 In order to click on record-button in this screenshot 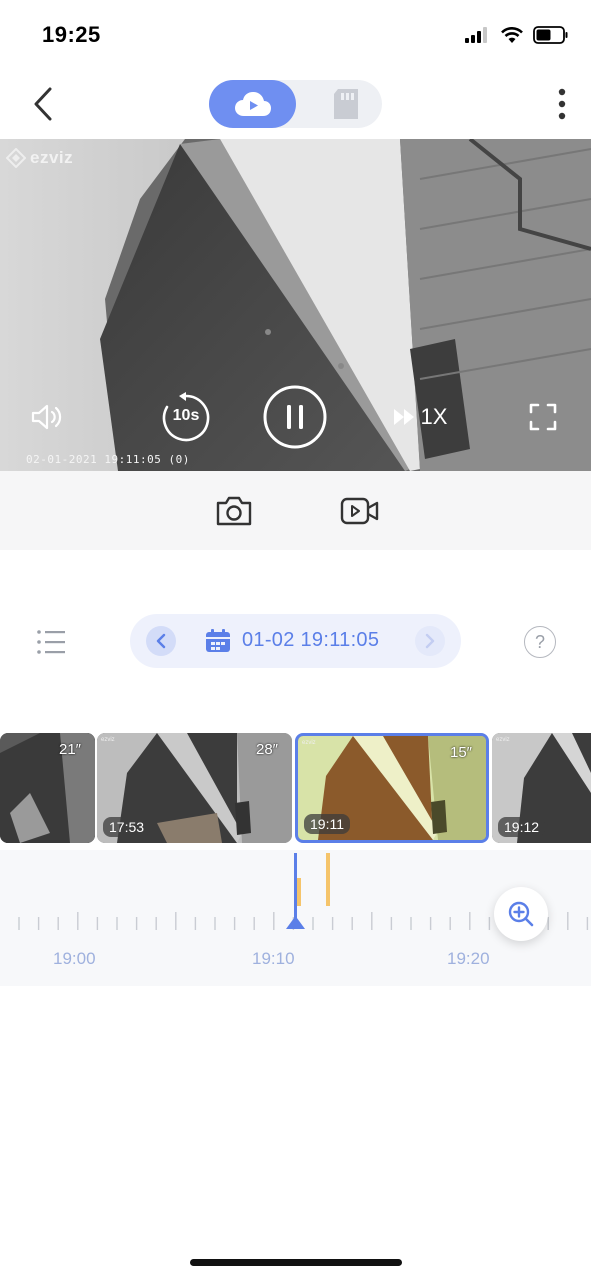, I will do `click(360, 511)`.